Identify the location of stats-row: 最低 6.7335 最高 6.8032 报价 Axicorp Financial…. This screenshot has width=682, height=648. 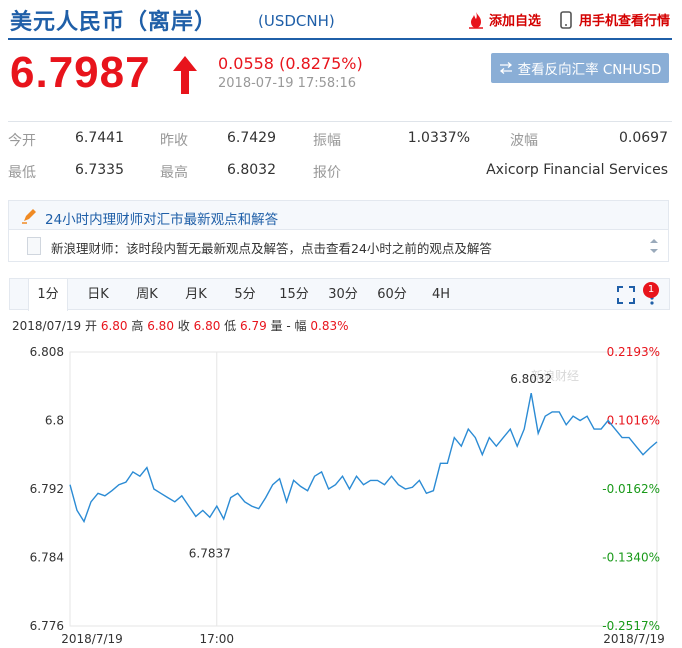
(340, 170).